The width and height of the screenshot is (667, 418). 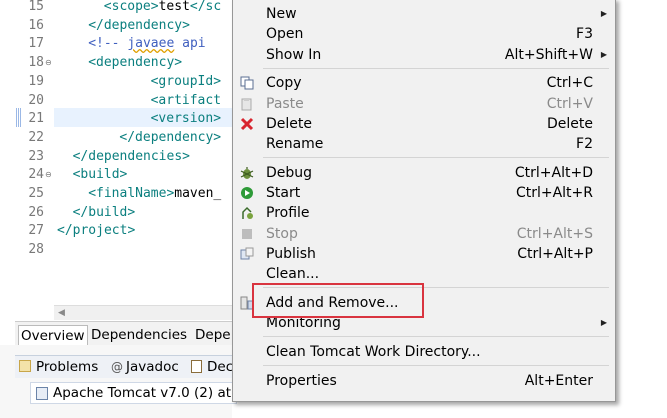 I want to click on tab-declaration: Dec, so click(x=220, y=367).